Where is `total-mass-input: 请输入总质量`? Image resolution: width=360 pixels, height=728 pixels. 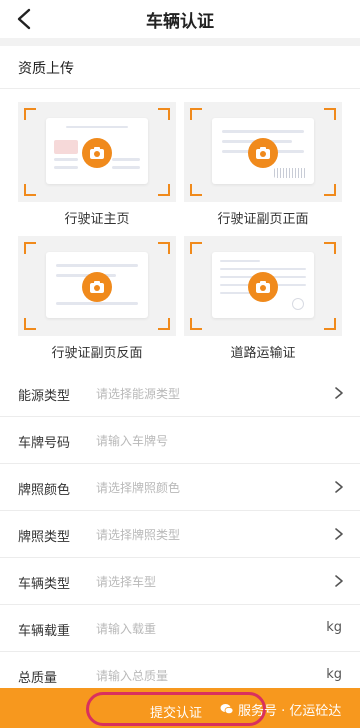 total-mass-input: 请输入总质量 is located at coordinates (201, 675).